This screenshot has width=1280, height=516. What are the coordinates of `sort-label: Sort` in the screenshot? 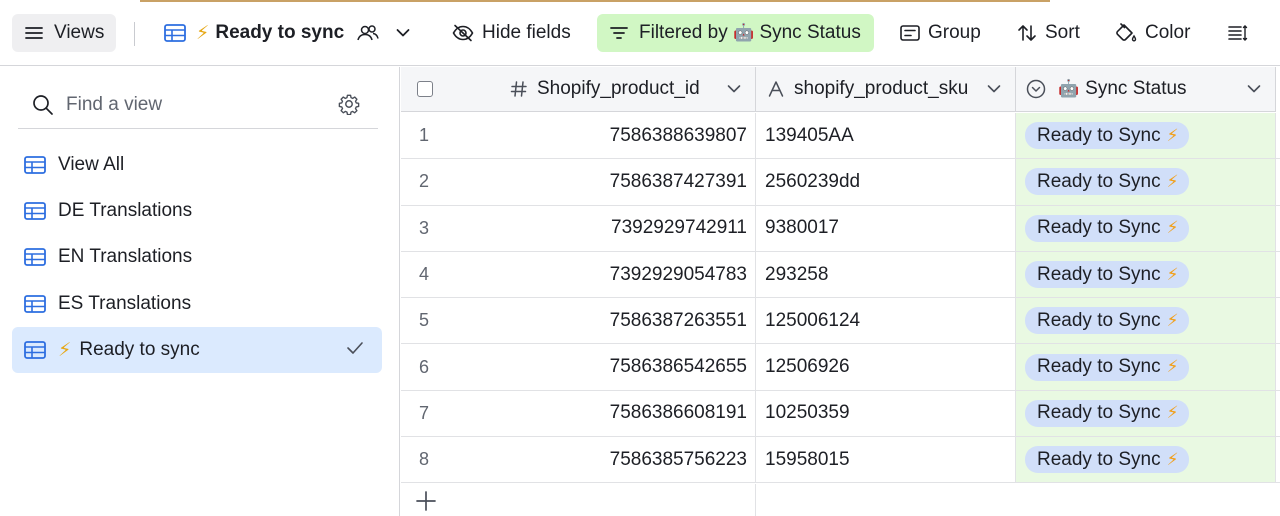 It's located at (1062, 32).